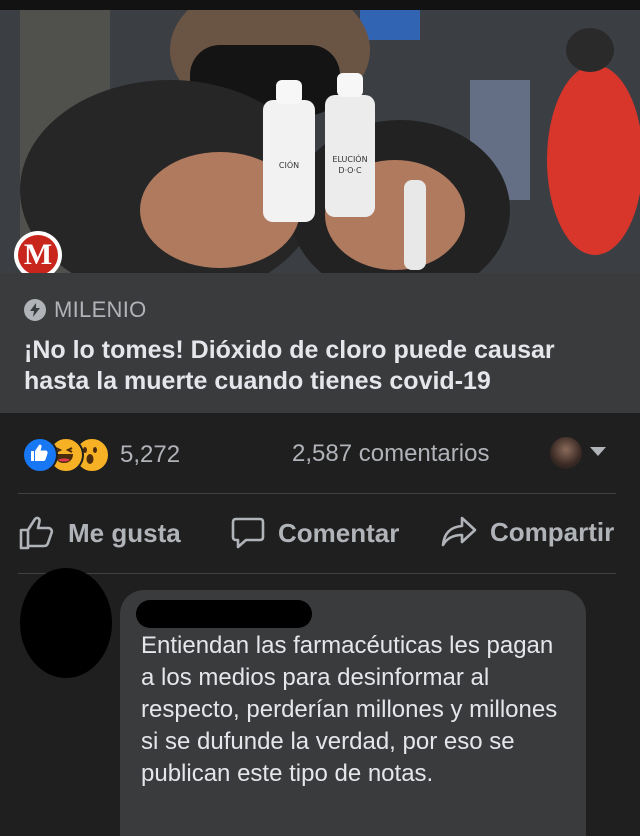 The height and width of the screenshot is (836, 640). What do you see at coordinates (598, 451) in the screenshot?
I see `chevron-down-icon` at bounding box center [598, 451].